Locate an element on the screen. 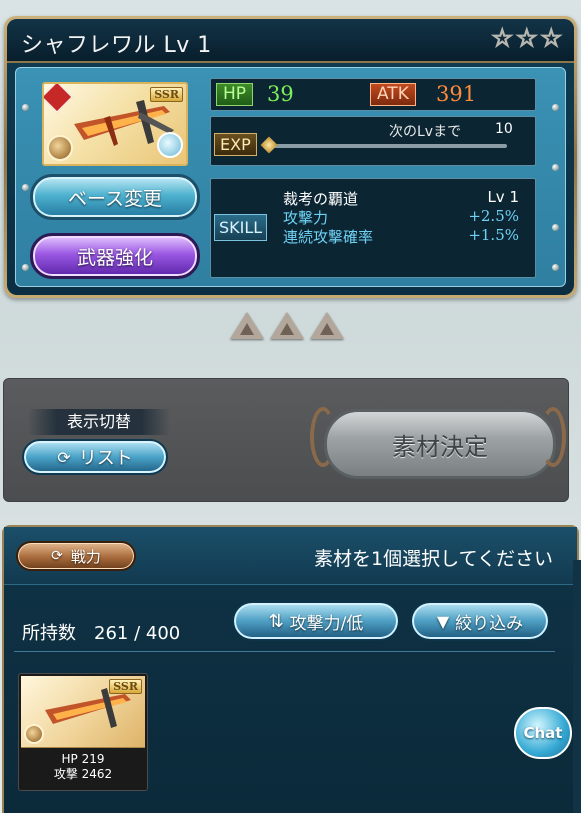 This screenshot has height=813, width=581. item-atk: 攻撃 2462 is located at coordinates (83, 774).